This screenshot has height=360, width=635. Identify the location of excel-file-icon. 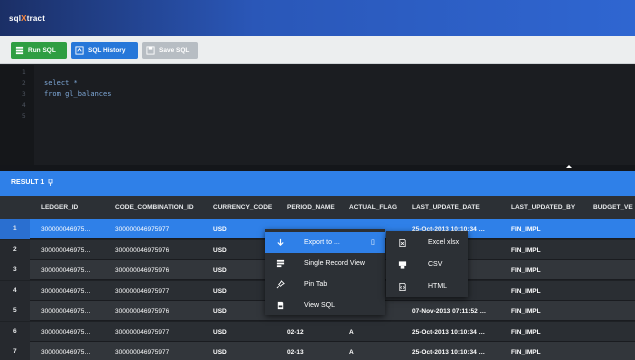
(402, 243).